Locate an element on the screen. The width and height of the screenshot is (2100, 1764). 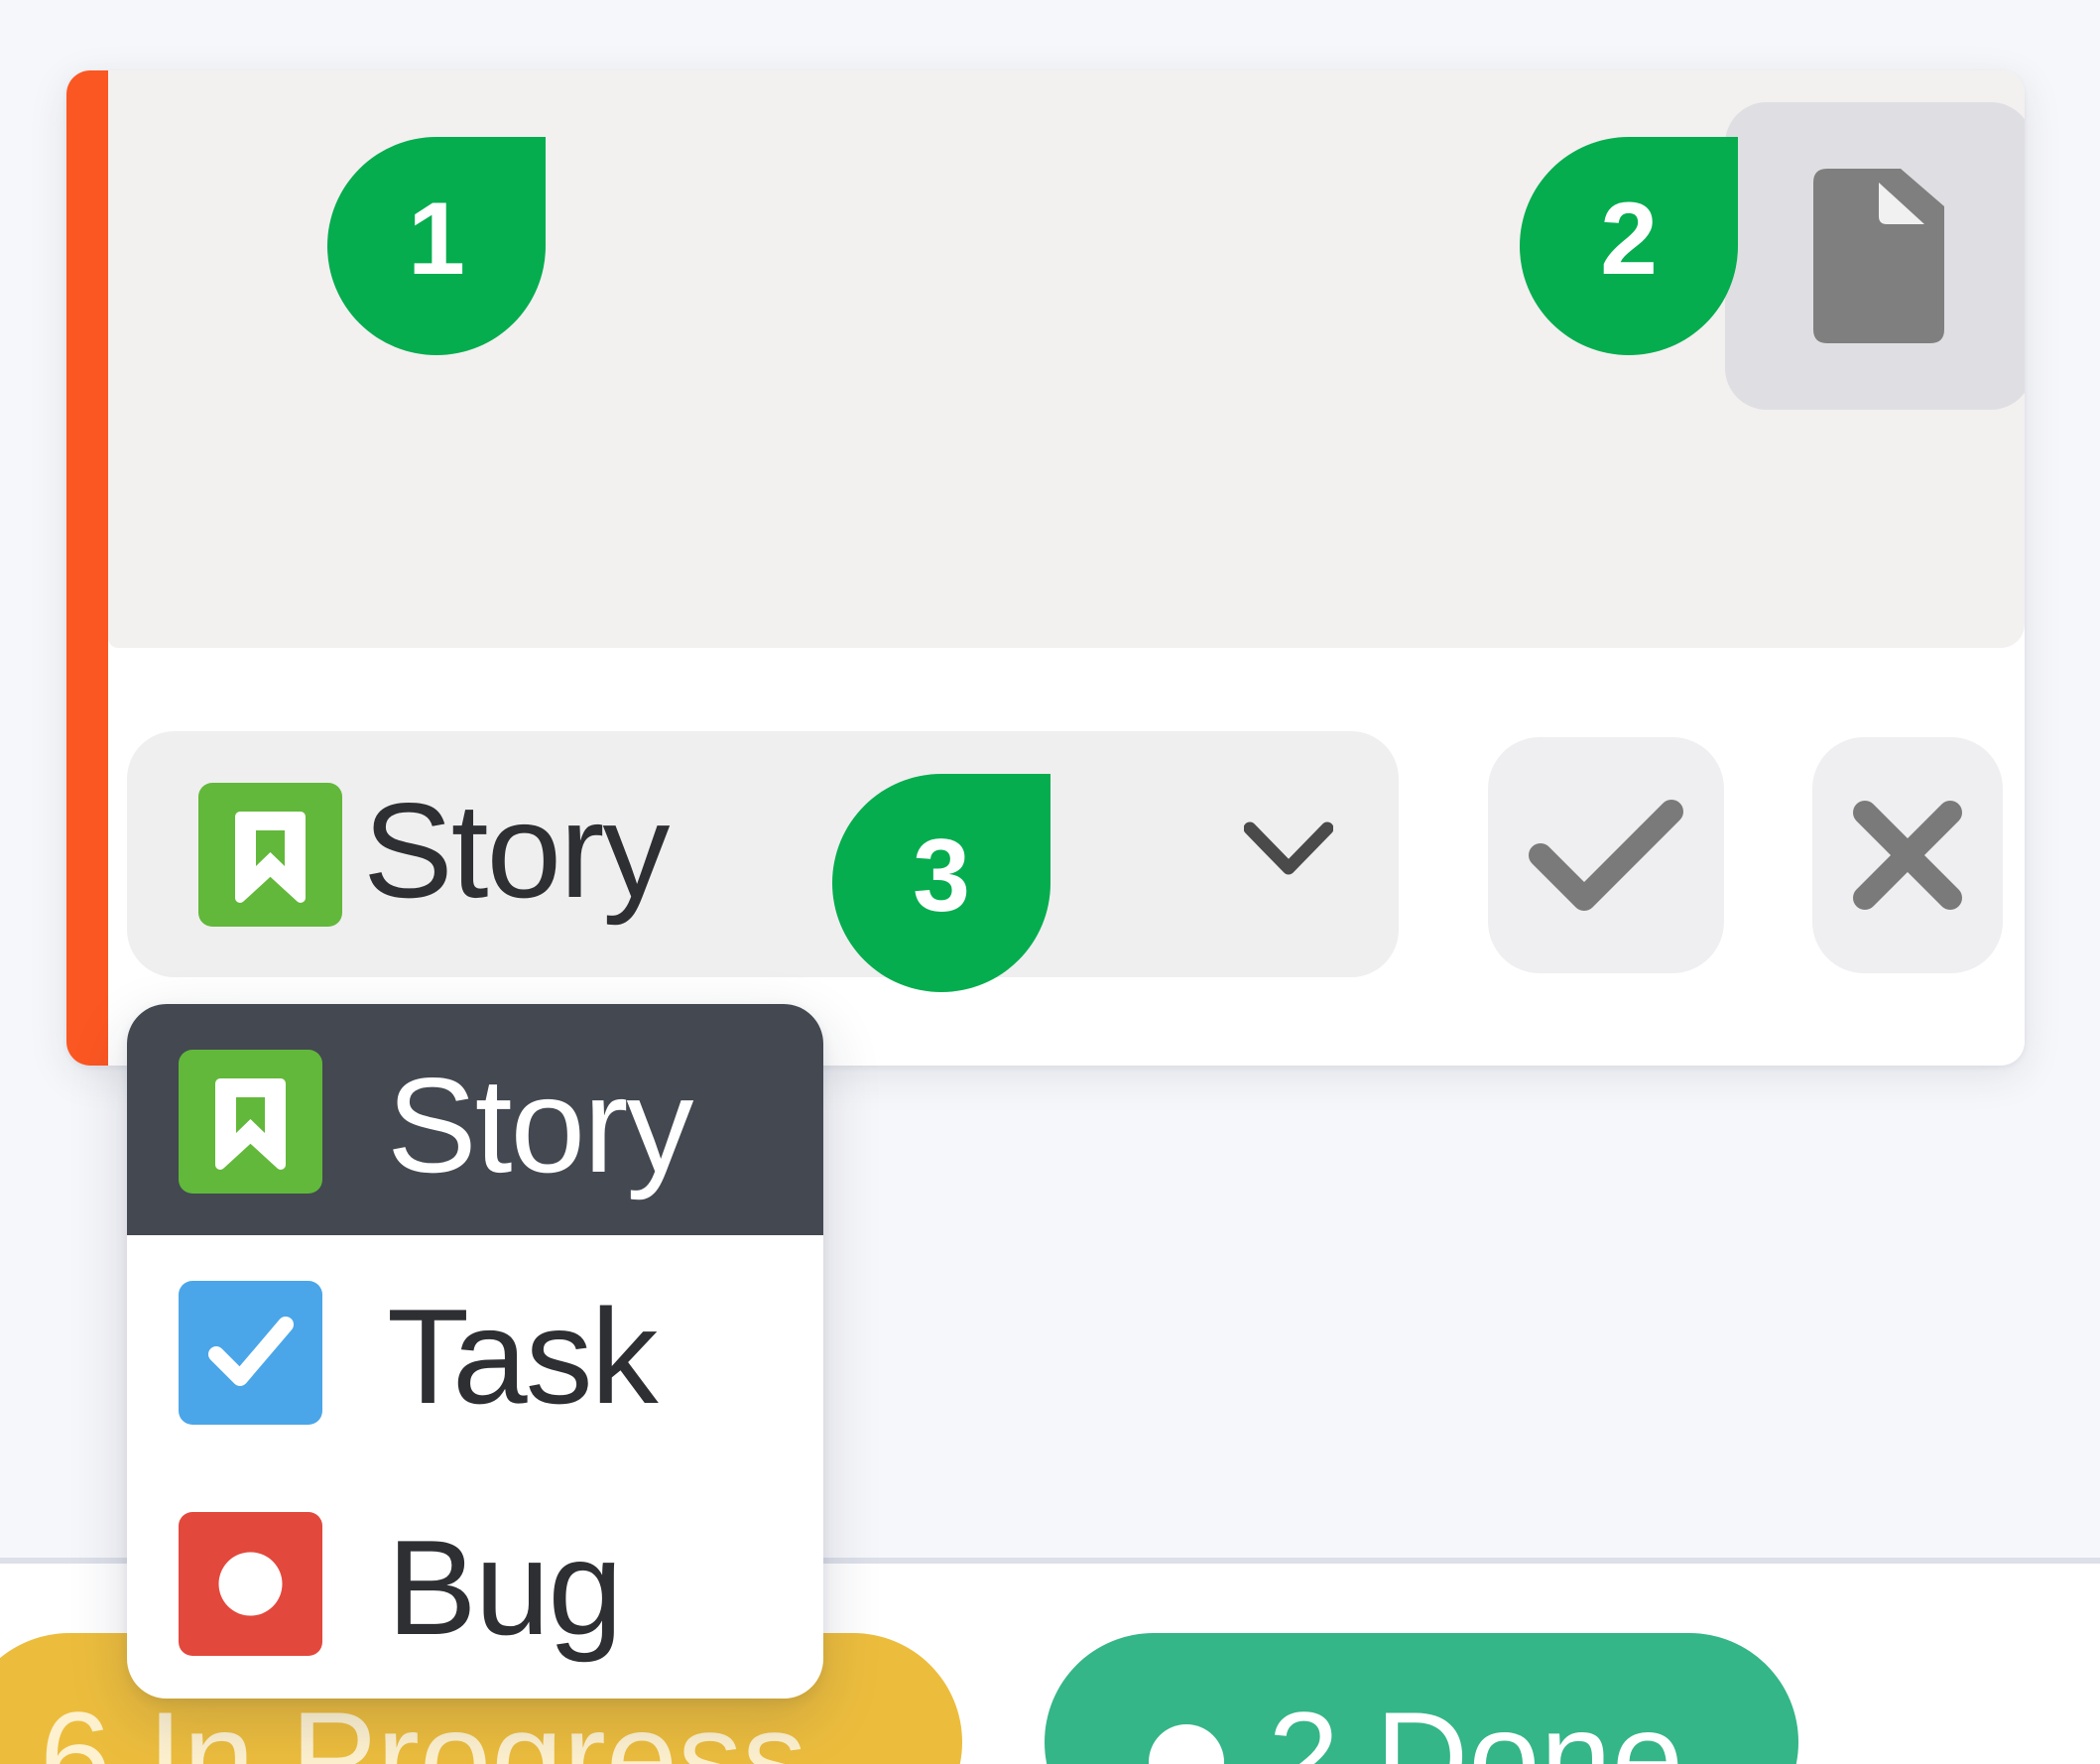
card-priority-accent is located at coordinates (87, 568).